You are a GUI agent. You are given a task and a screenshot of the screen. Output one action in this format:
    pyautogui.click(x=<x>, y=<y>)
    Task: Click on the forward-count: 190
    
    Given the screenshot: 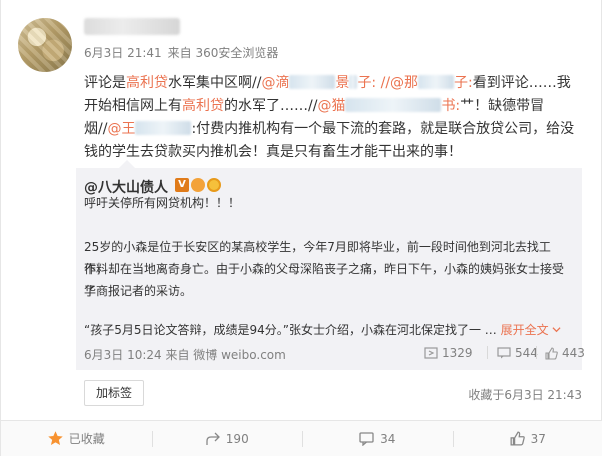 What is the action you would take?
    pyautogui.click(x=237, y=438)
    